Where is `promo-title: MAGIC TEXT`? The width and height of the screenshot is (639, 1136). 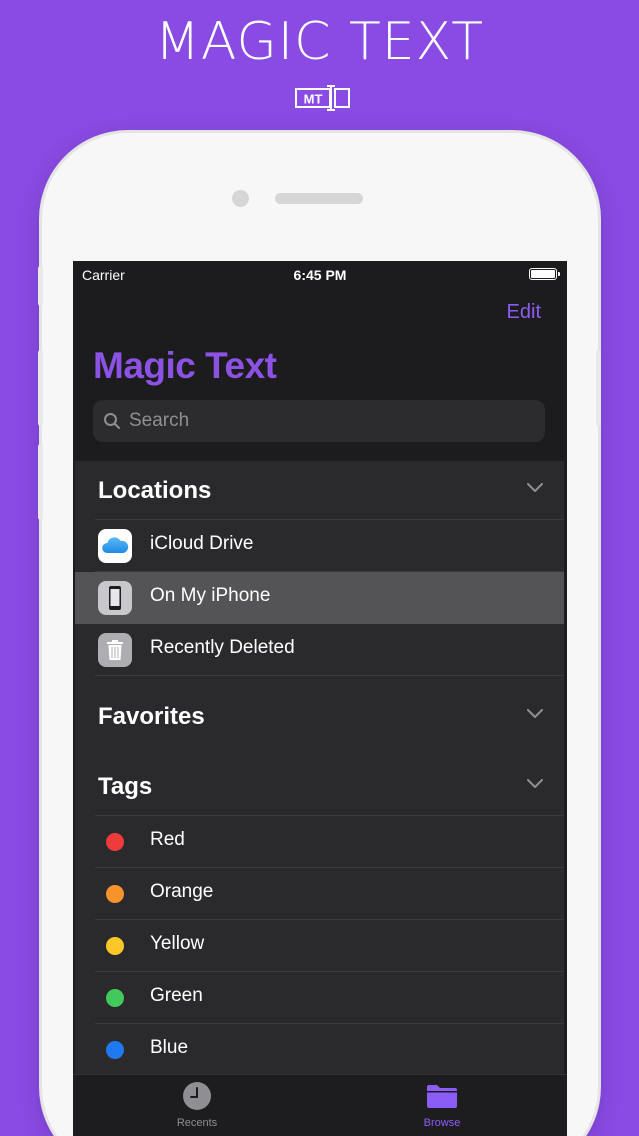
promo-title: MAGIC TEXT is located at coordinates (319, 42).